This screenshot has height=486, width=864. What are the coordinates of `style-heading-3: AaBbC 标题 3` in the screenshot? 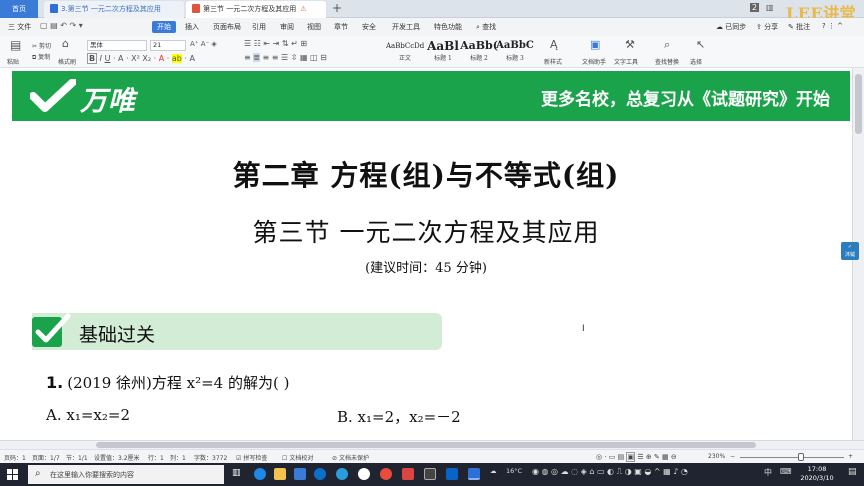 It's located at (515, 52).